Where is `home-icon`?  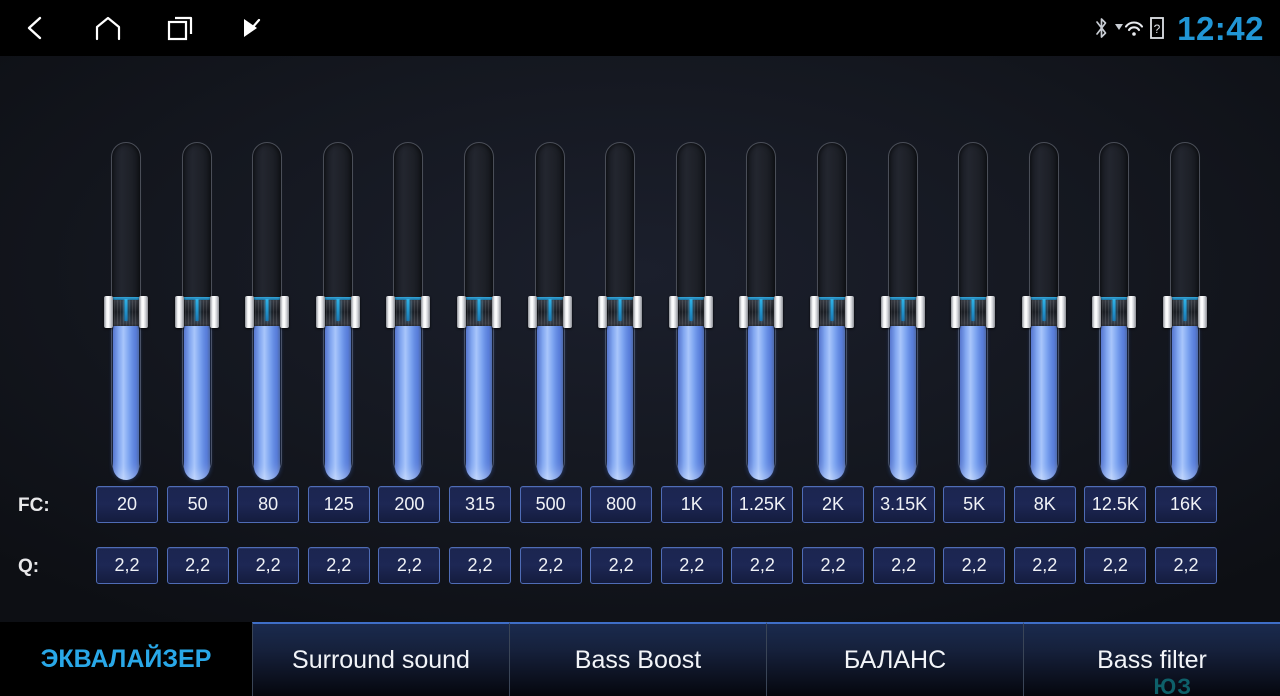 home-icon is located at coordinates (108, 28).